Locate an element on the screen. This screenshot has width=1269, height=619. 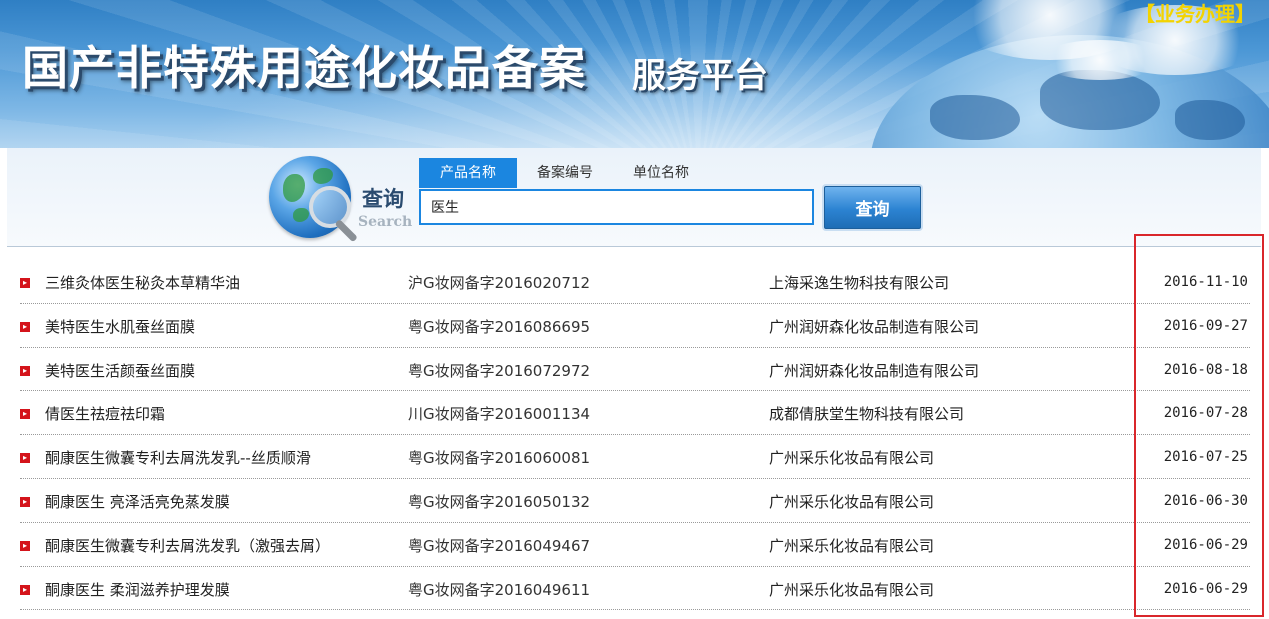
search-button: 查询 is located at coordinates (872, 207).